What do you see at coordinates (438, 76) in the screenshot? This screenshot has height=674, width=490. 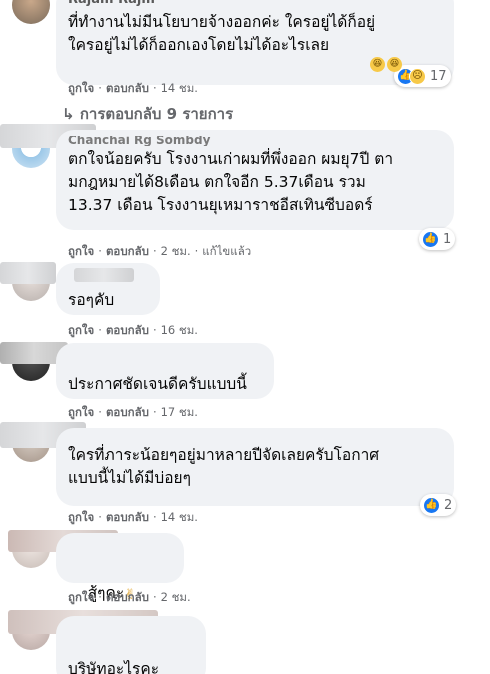 I see `reaction-count: 17` at bounding box center [438, 76].